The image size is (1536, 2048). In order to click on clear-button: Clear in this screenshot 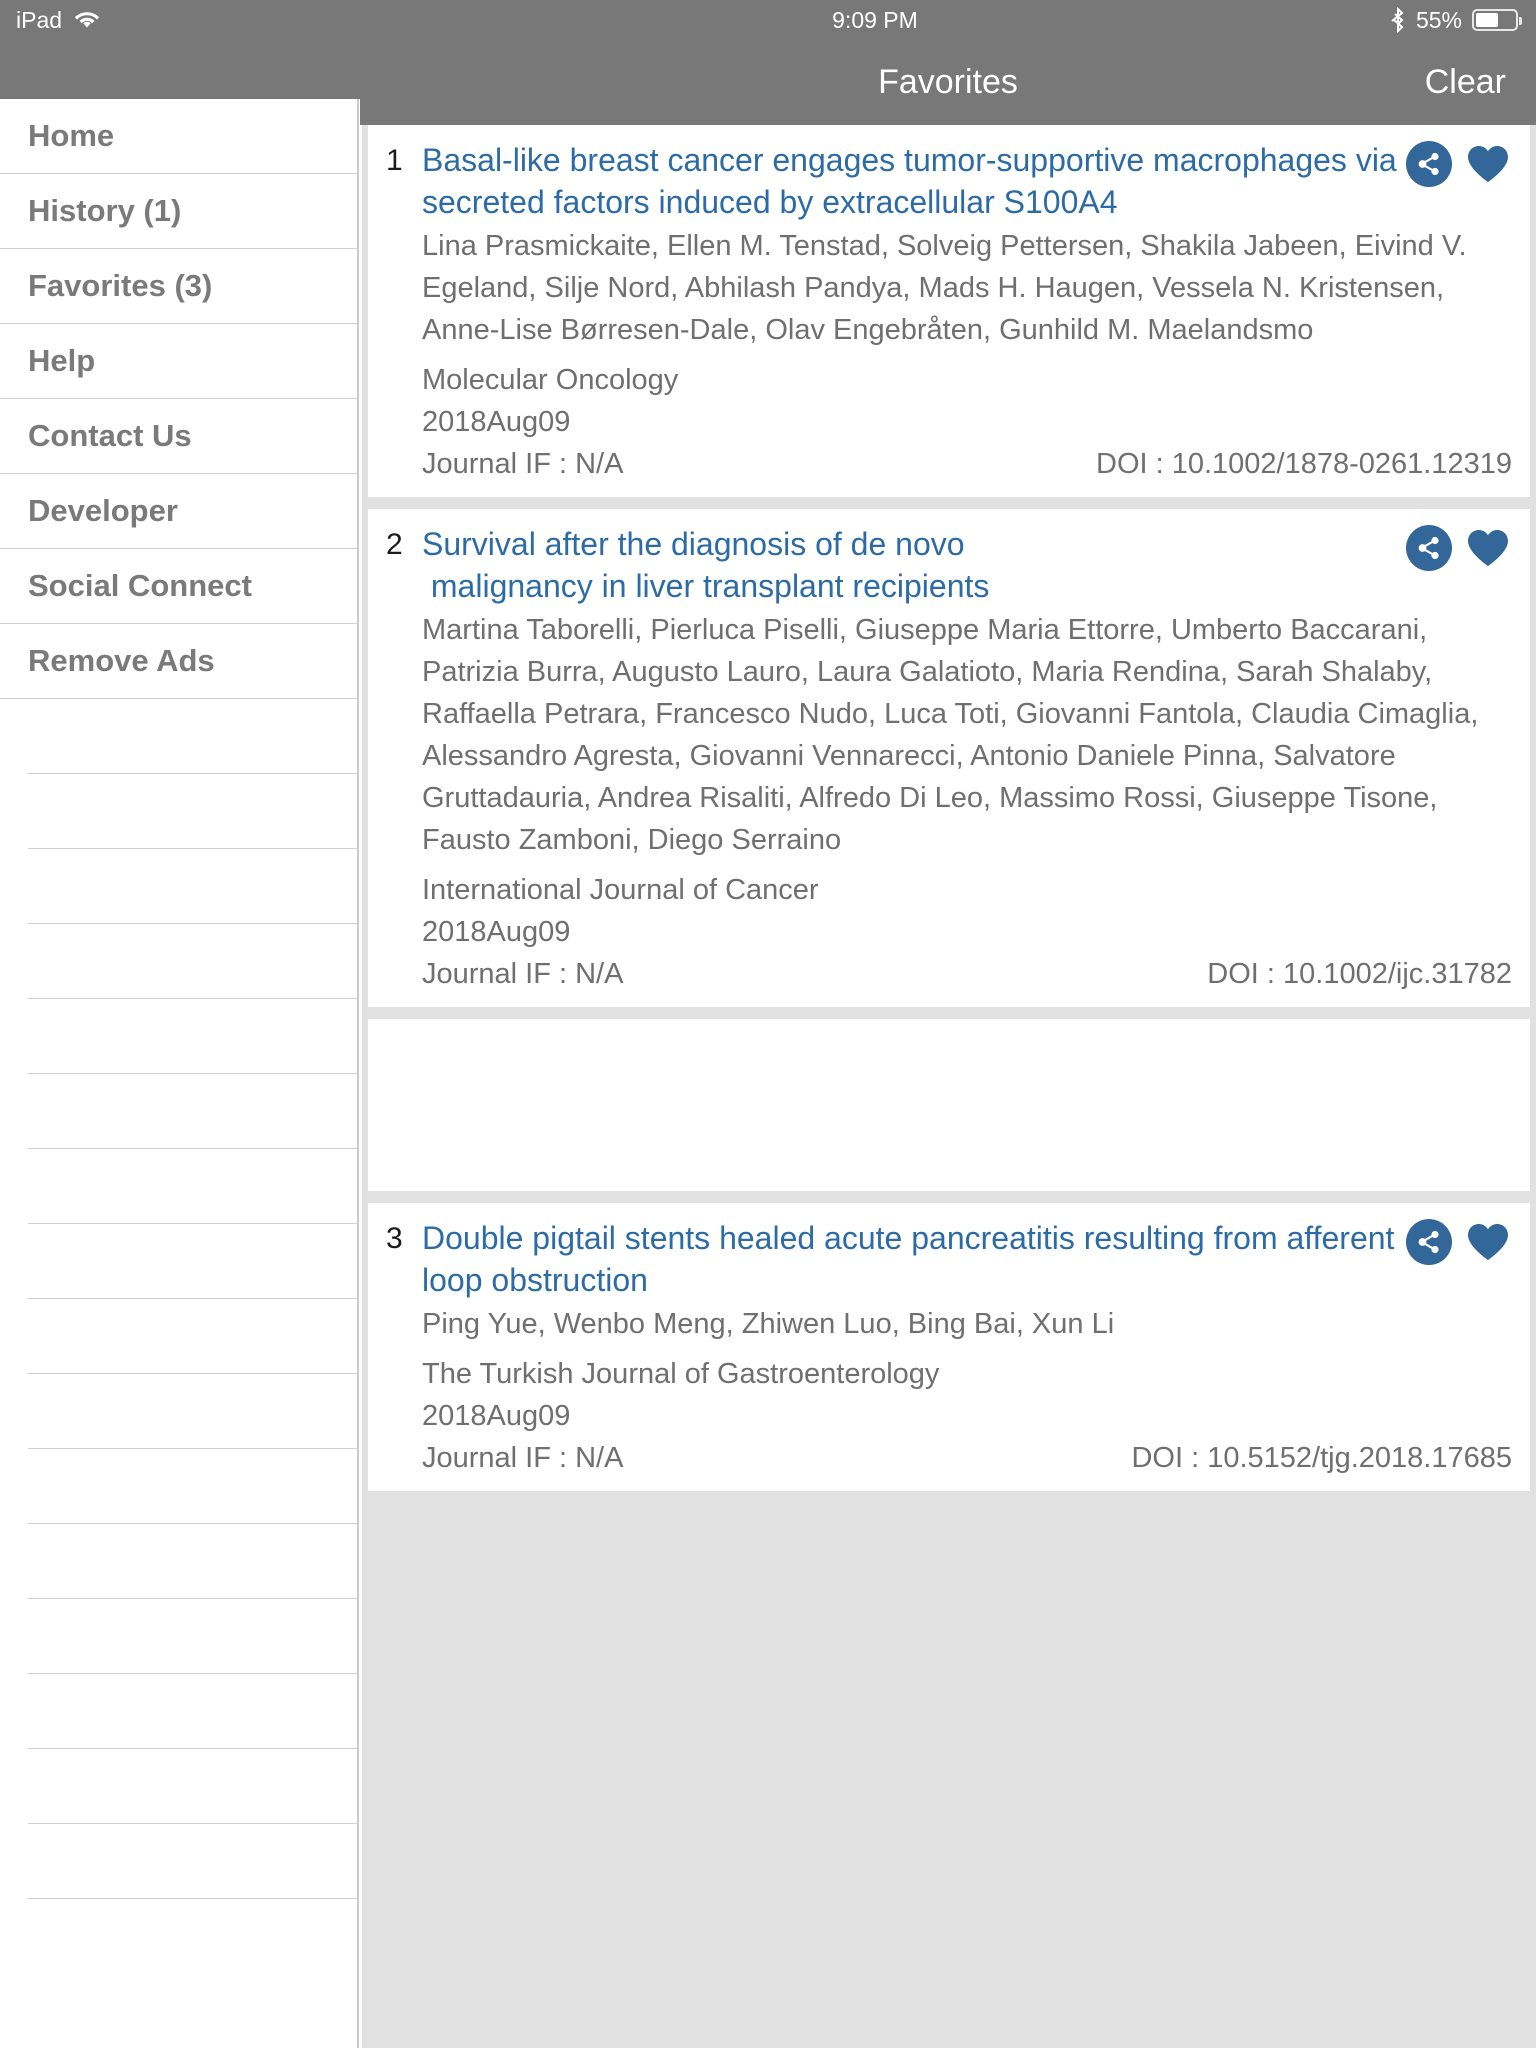, I will do `click(1465, 82)`.